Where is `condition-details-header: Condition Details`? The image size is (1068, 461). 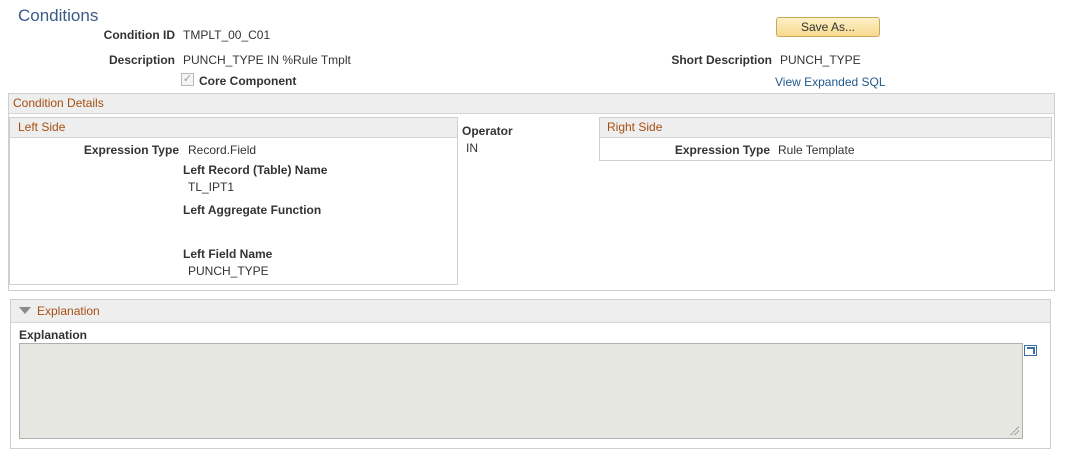
condition-details-header: Condition Details is located at coordinates (531, 104).